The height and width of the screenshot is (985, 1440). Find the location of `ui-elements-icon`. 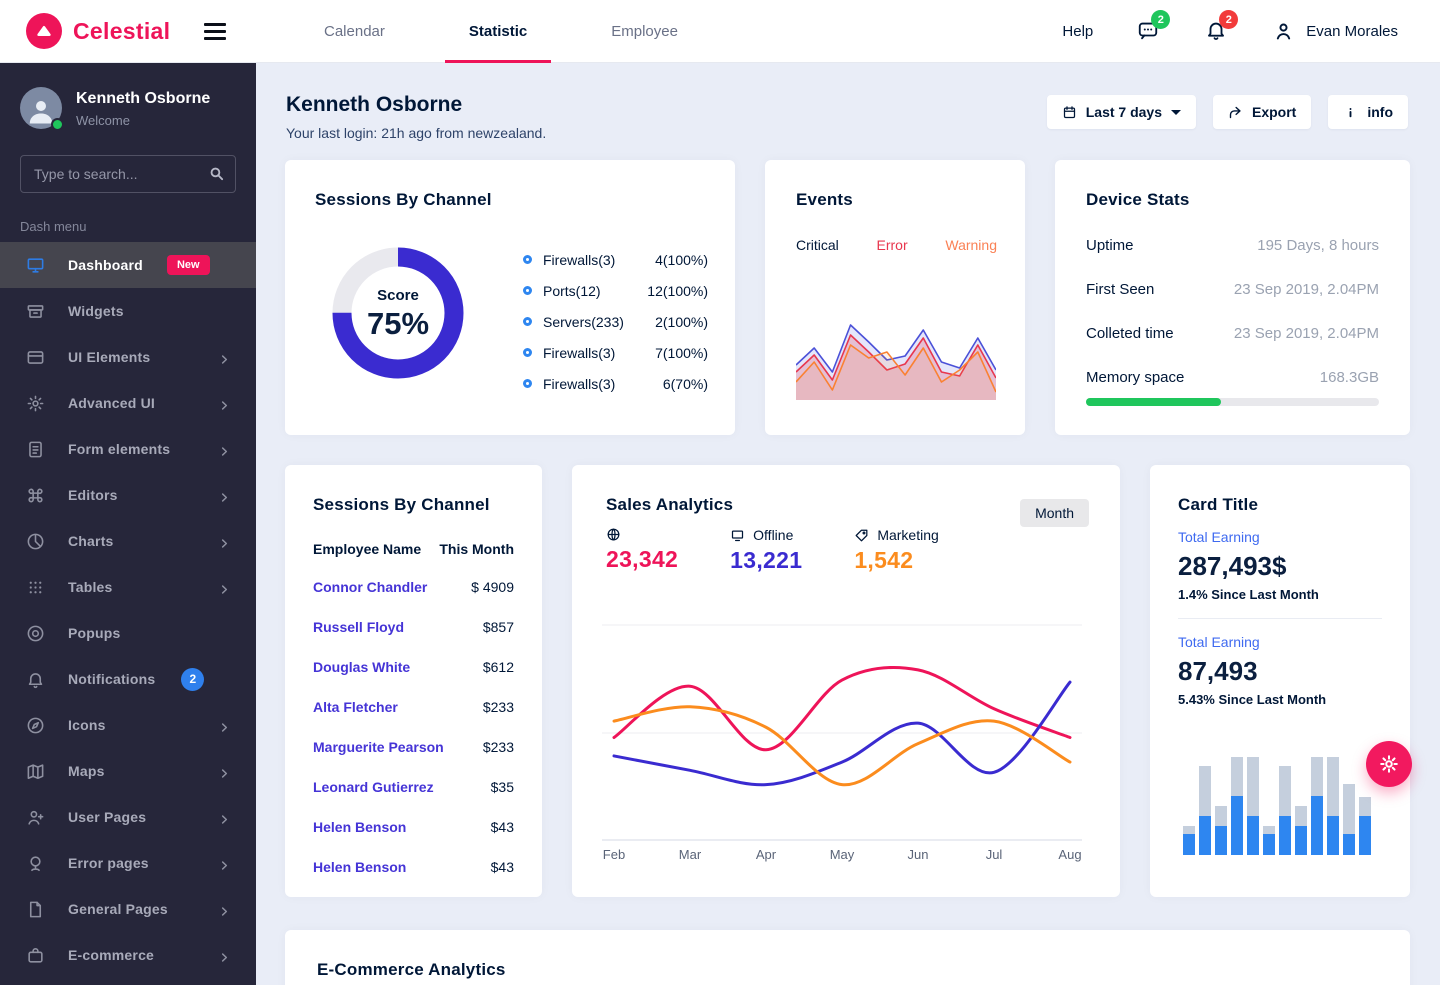

ui-elements-icon is located at coordinates (35, 357).